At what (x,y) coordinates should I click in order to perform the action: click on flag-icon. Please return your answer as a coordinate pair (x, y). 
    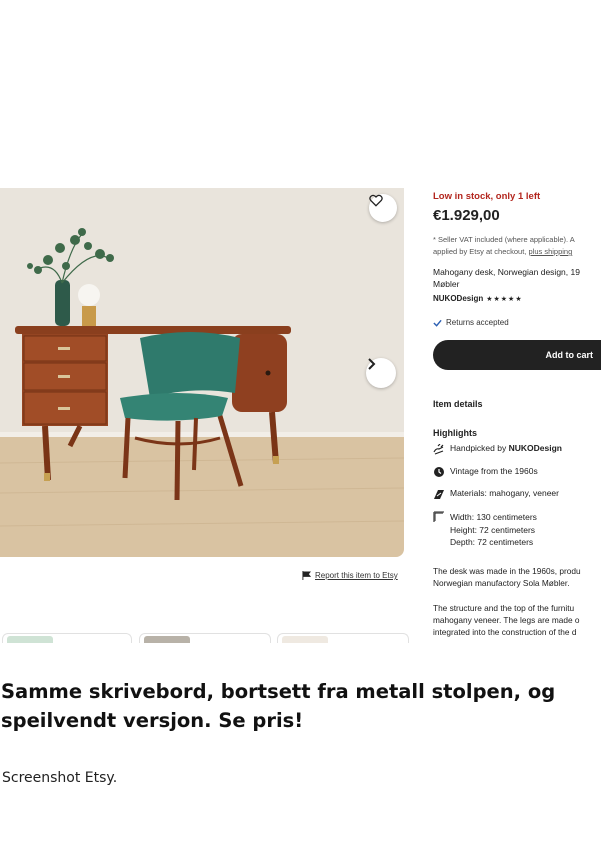
    Looking at the image, I should click on (306, 575).